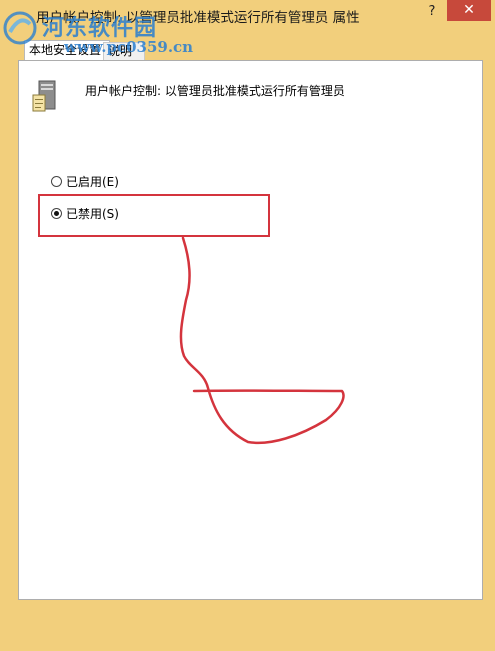 The height and width of the screenshot is (651, 495). Describe the element at coordinates (107, 37) in the screenshot. I see `watermark-logo: 河东软件园 www.pc0359.cn` at that location.